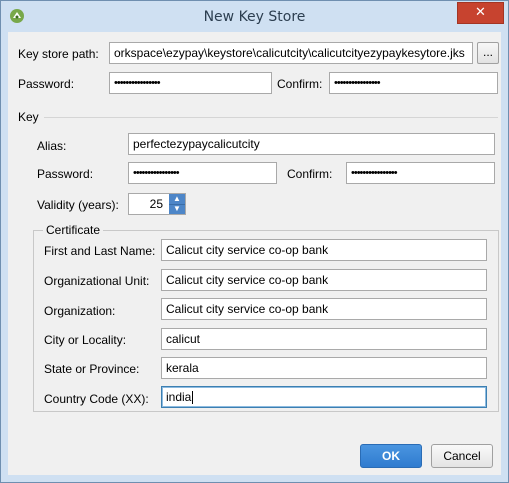  I want to click on keystore-password-input: ••••••••••••••••, so click(190, 83).